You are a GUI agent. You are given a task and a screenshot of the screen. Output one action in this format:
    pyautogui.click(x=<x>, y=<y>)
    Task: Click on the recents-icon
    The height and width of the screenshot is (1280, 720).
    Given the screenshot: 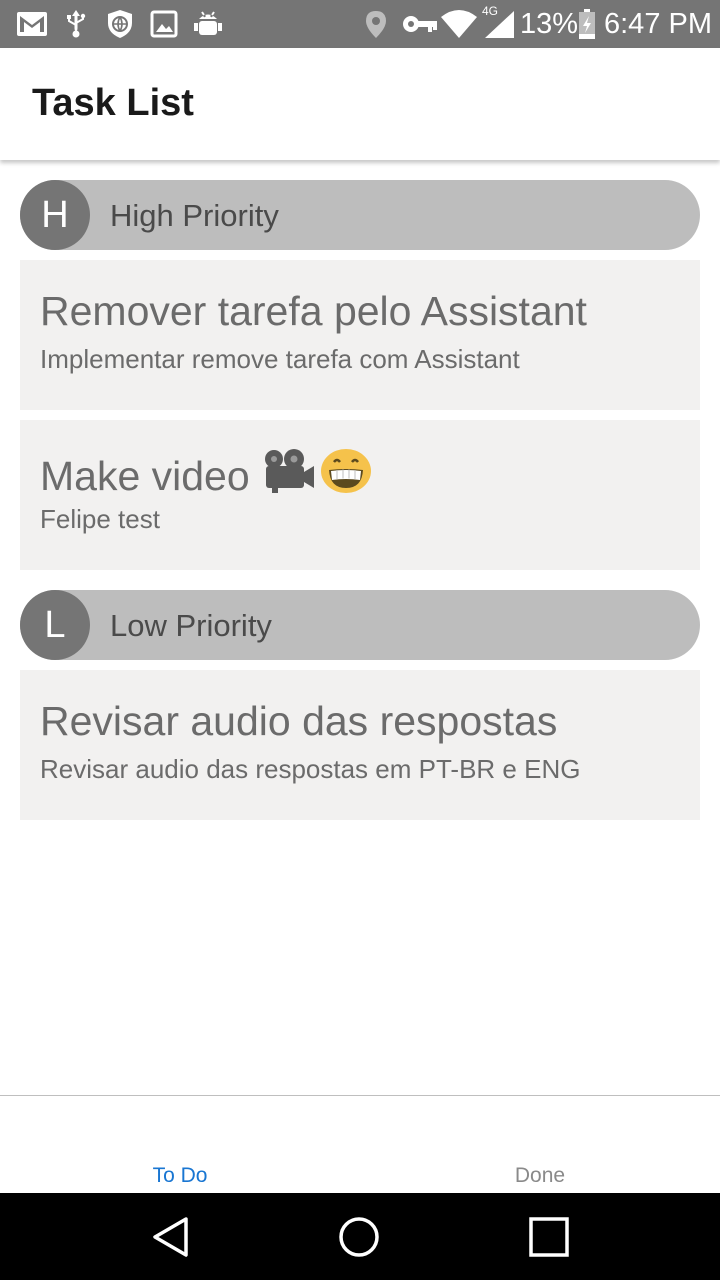 What is the action you would take?
    pyautogui.click(x=549, y=1237)
    